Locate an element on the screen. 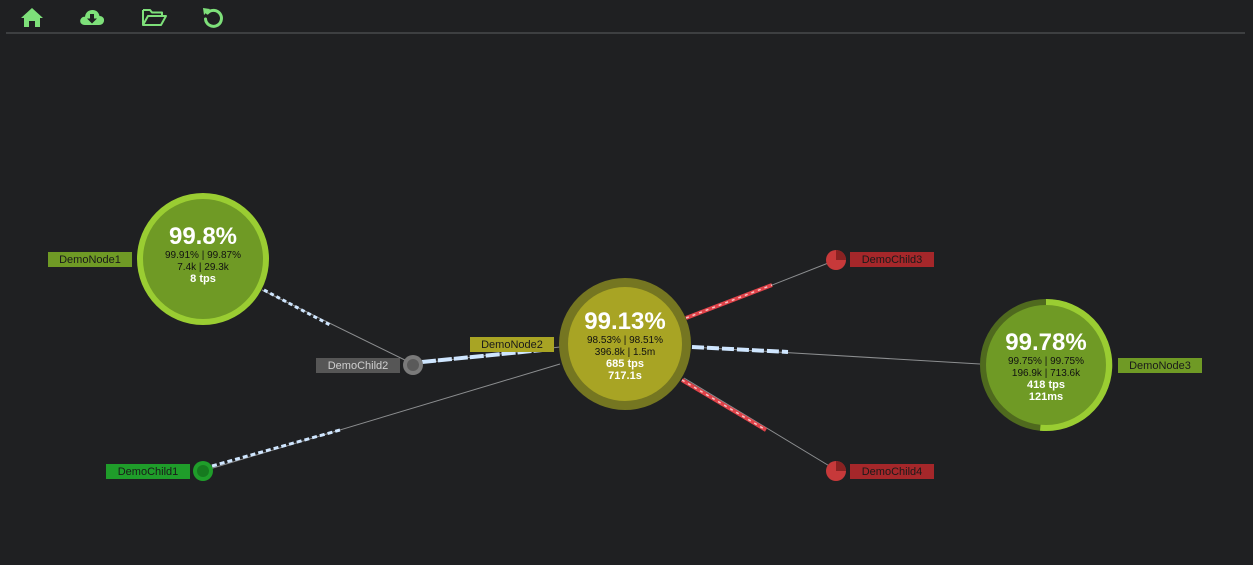  node3-line2: 196.9k | 713.6k is located at coordinates (1046, 373).